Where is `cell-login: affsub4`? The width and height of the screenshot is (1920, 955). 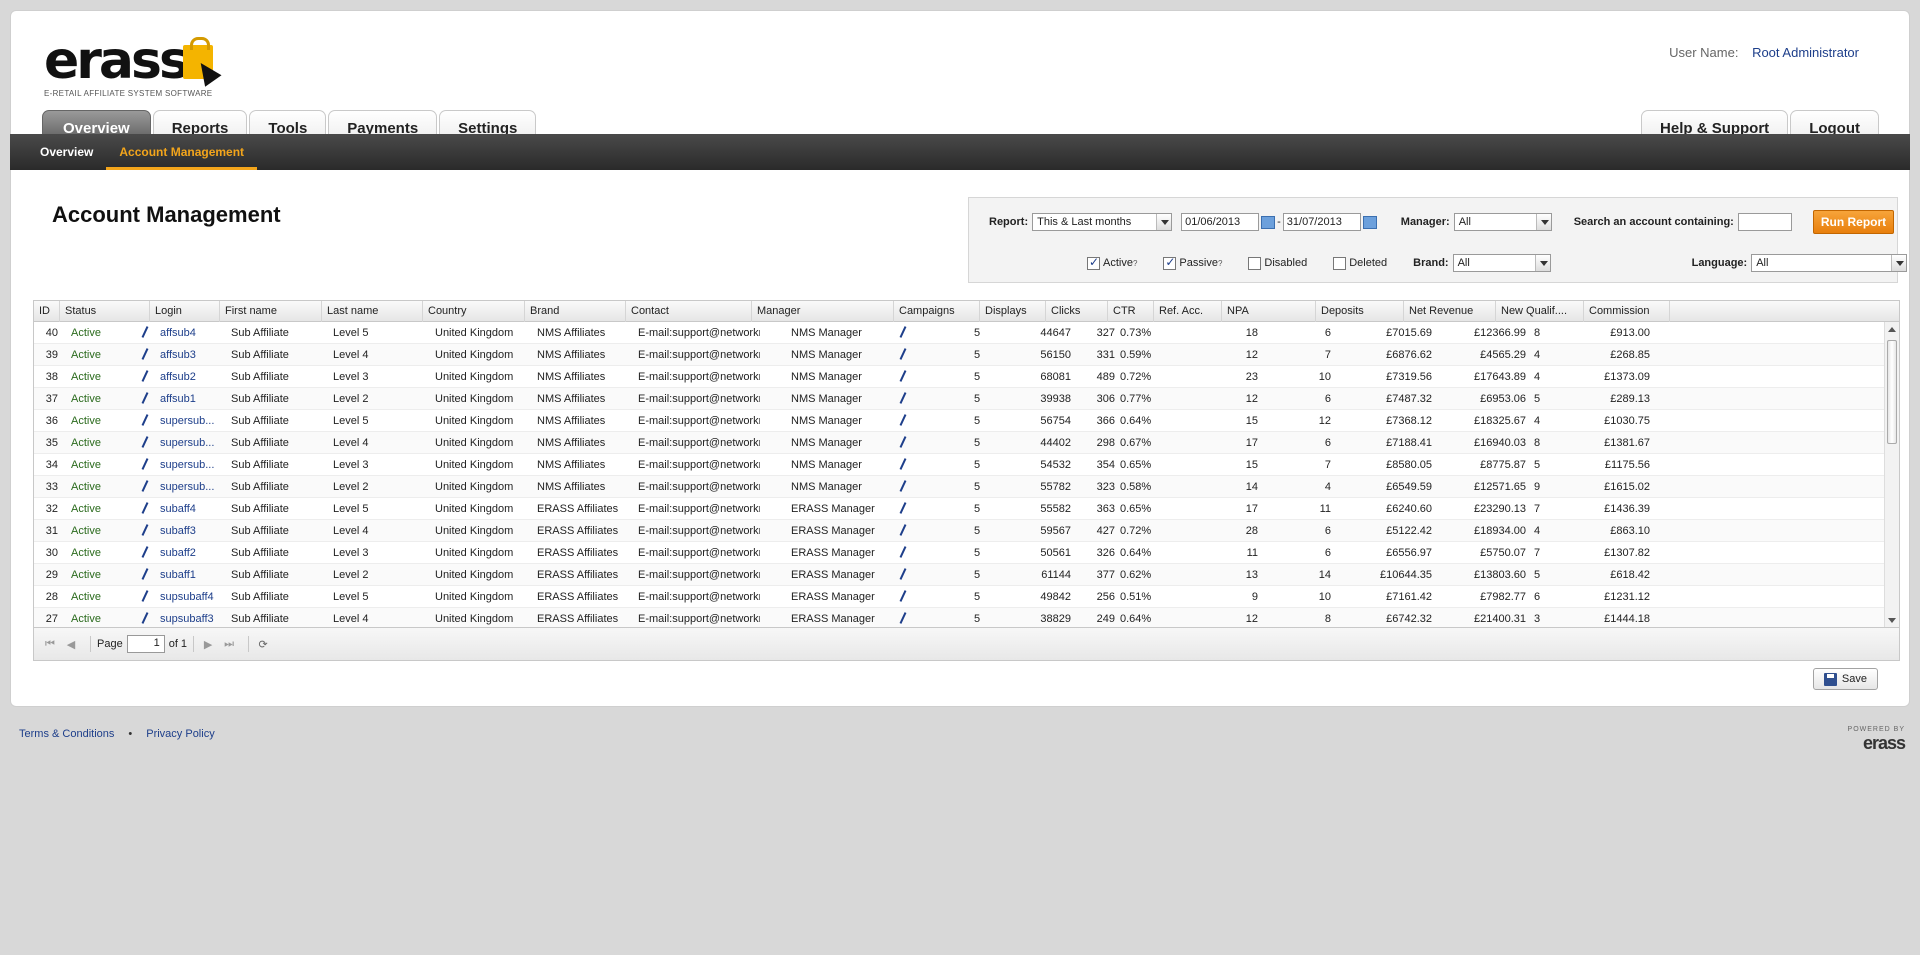
cell-login: affsub4 is located at coordinates (193, 333).